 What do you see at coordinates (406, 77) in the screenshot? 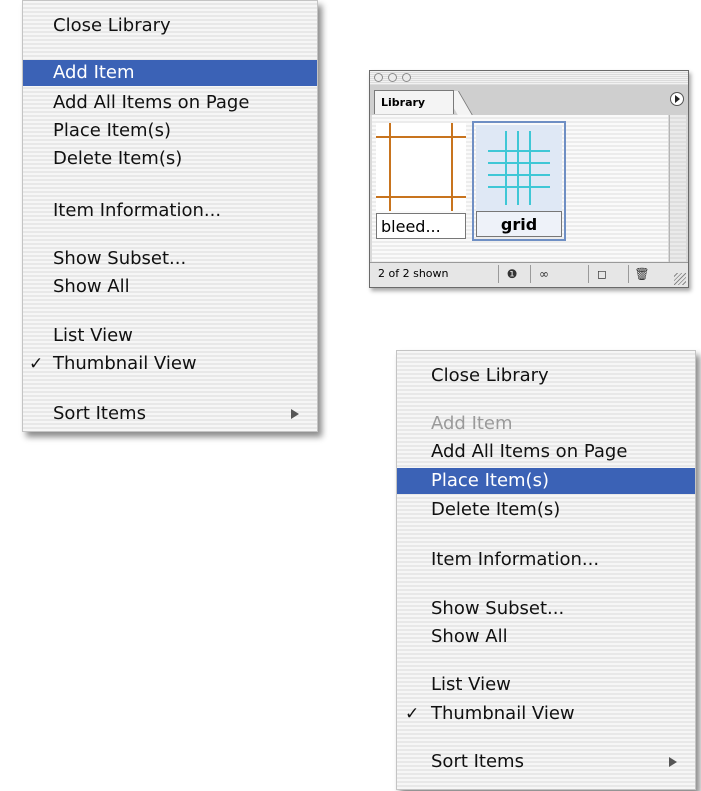
I see `zoom-window-icon` at bounding box center [406, 77].